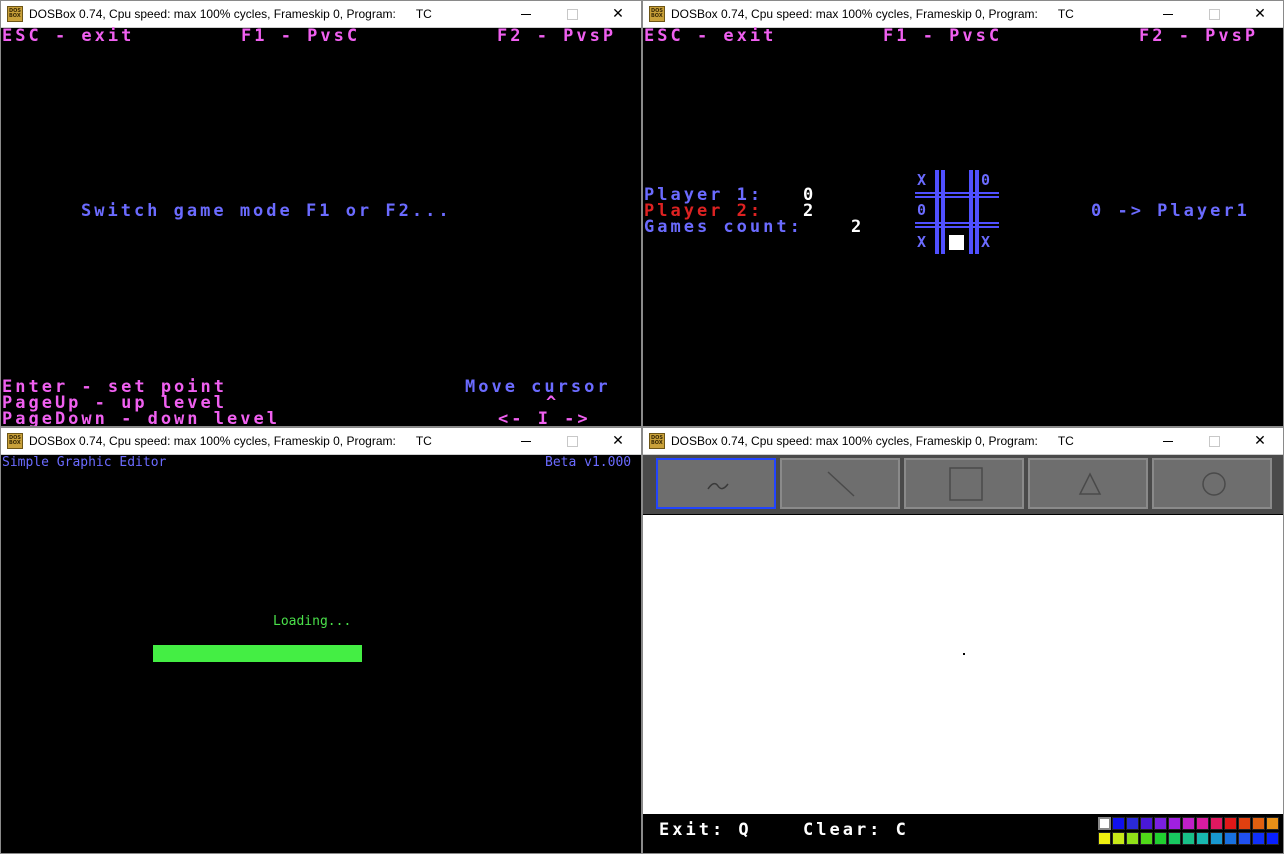 The width and height of the screenshot is (1284, 854). I want to click on freehand-icon, so click(718, 486).